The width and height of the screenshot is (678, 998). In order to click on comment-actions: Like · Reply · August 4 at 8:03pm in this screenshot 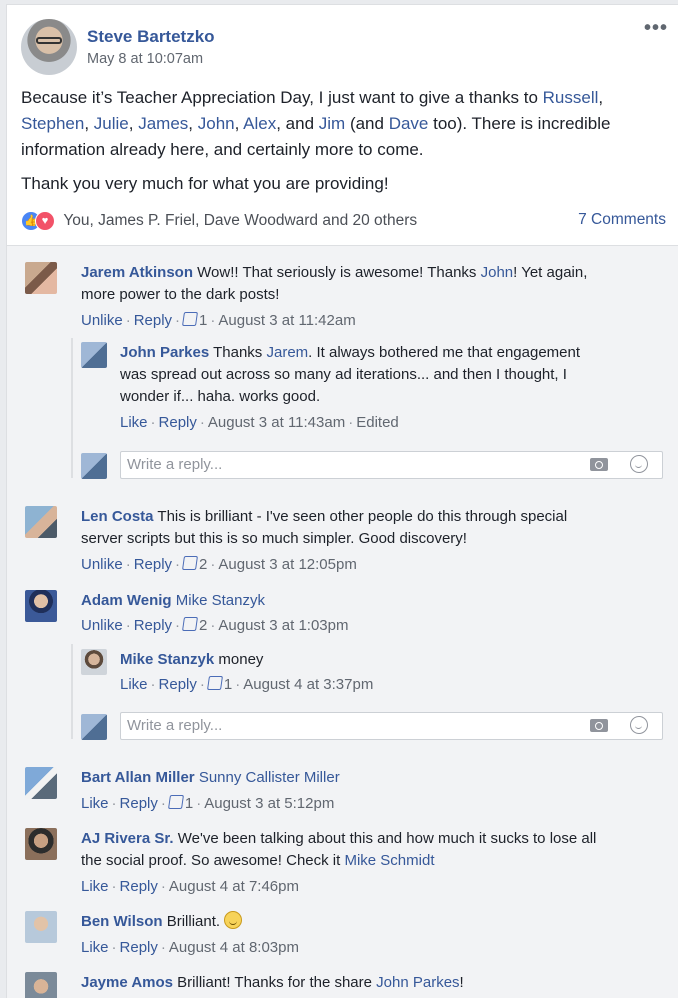, I will do `click(190, 947)`.